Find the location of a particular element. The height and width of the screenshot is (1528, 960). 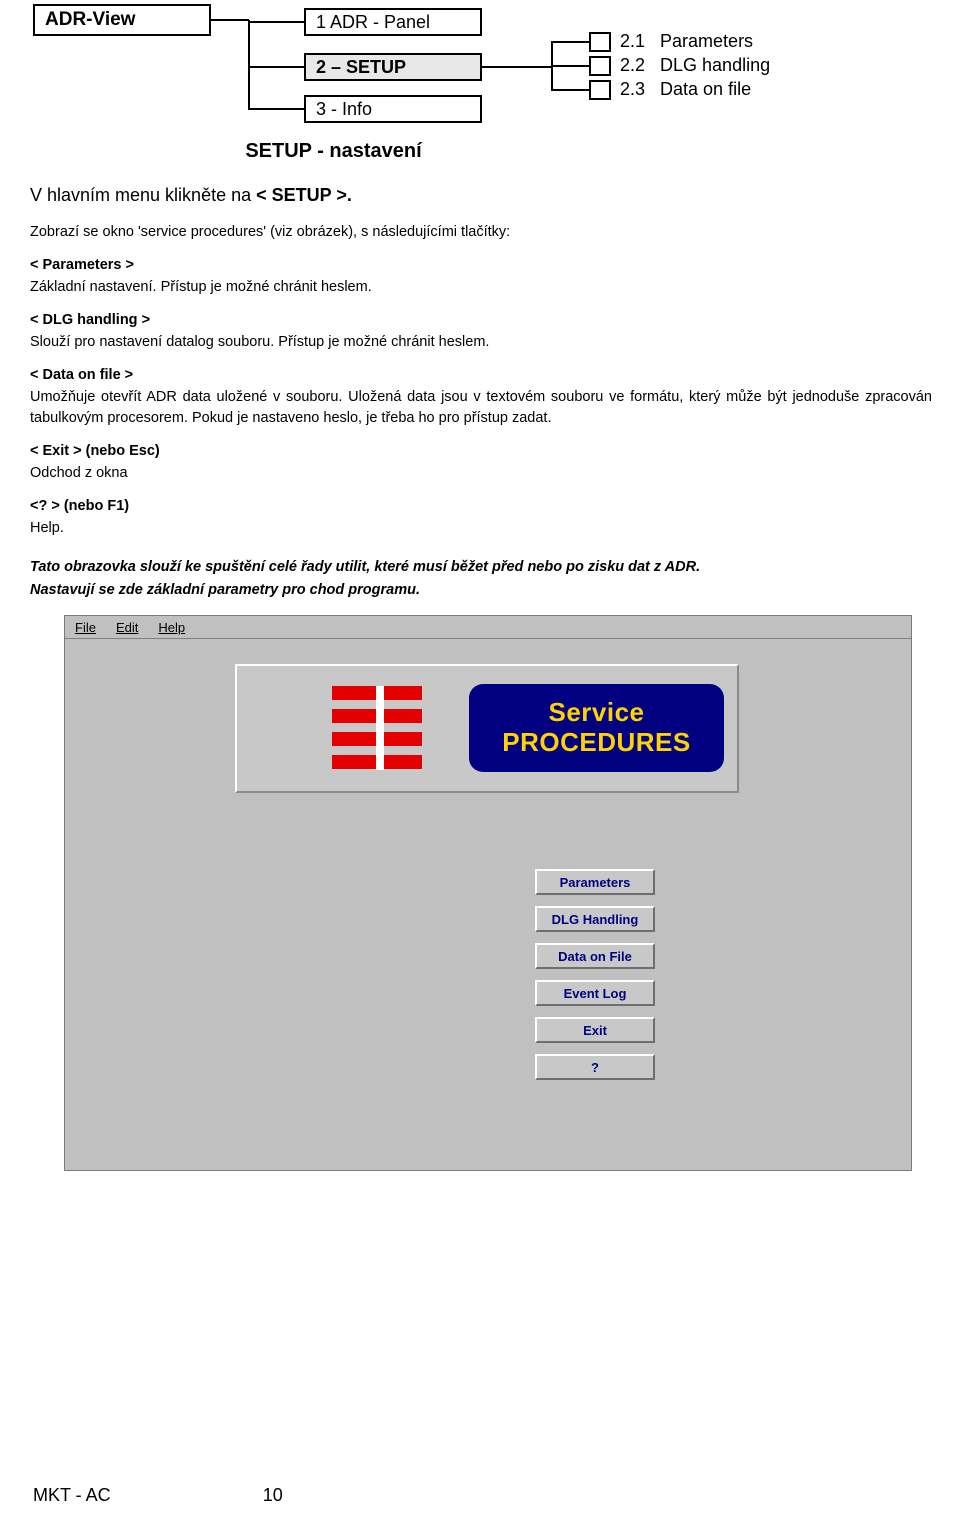

lead-instruction-prefix: V hlavním menu klikněte na is located at coordinates (141, 195).